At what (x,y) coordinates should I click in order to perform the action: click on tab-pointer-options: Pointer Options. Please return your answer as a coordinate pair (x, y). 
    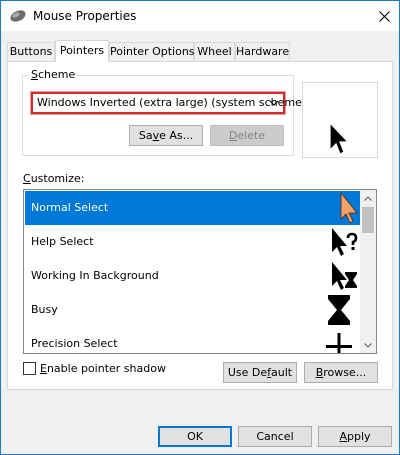
    Looking at the image, I should click on (152, 51).